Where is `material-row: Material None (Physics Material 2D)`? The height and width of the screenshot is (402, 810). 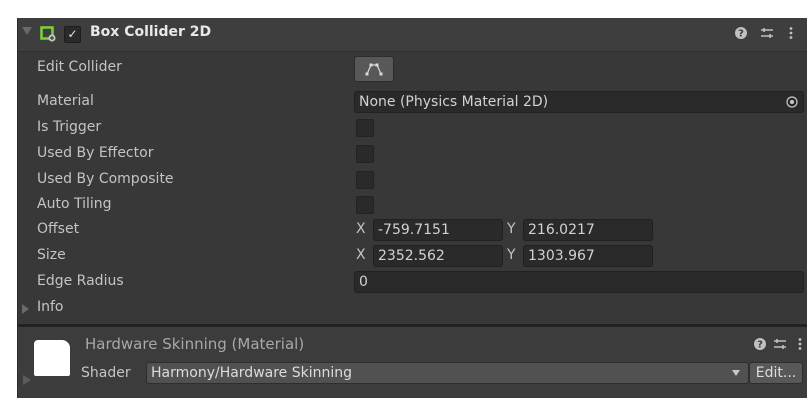 material-row: Material None (Physics Material 2D) is located at coordinates (412, 102).